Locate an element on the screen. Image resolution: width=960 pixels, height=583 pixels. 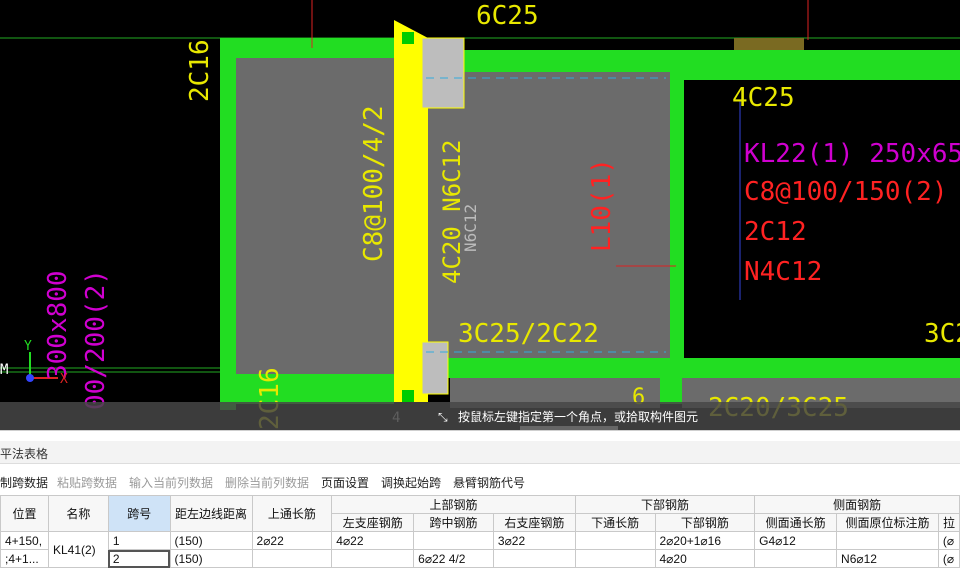
cell-bottom-bar: 4⌀20 is located at coordinates (705, 558).